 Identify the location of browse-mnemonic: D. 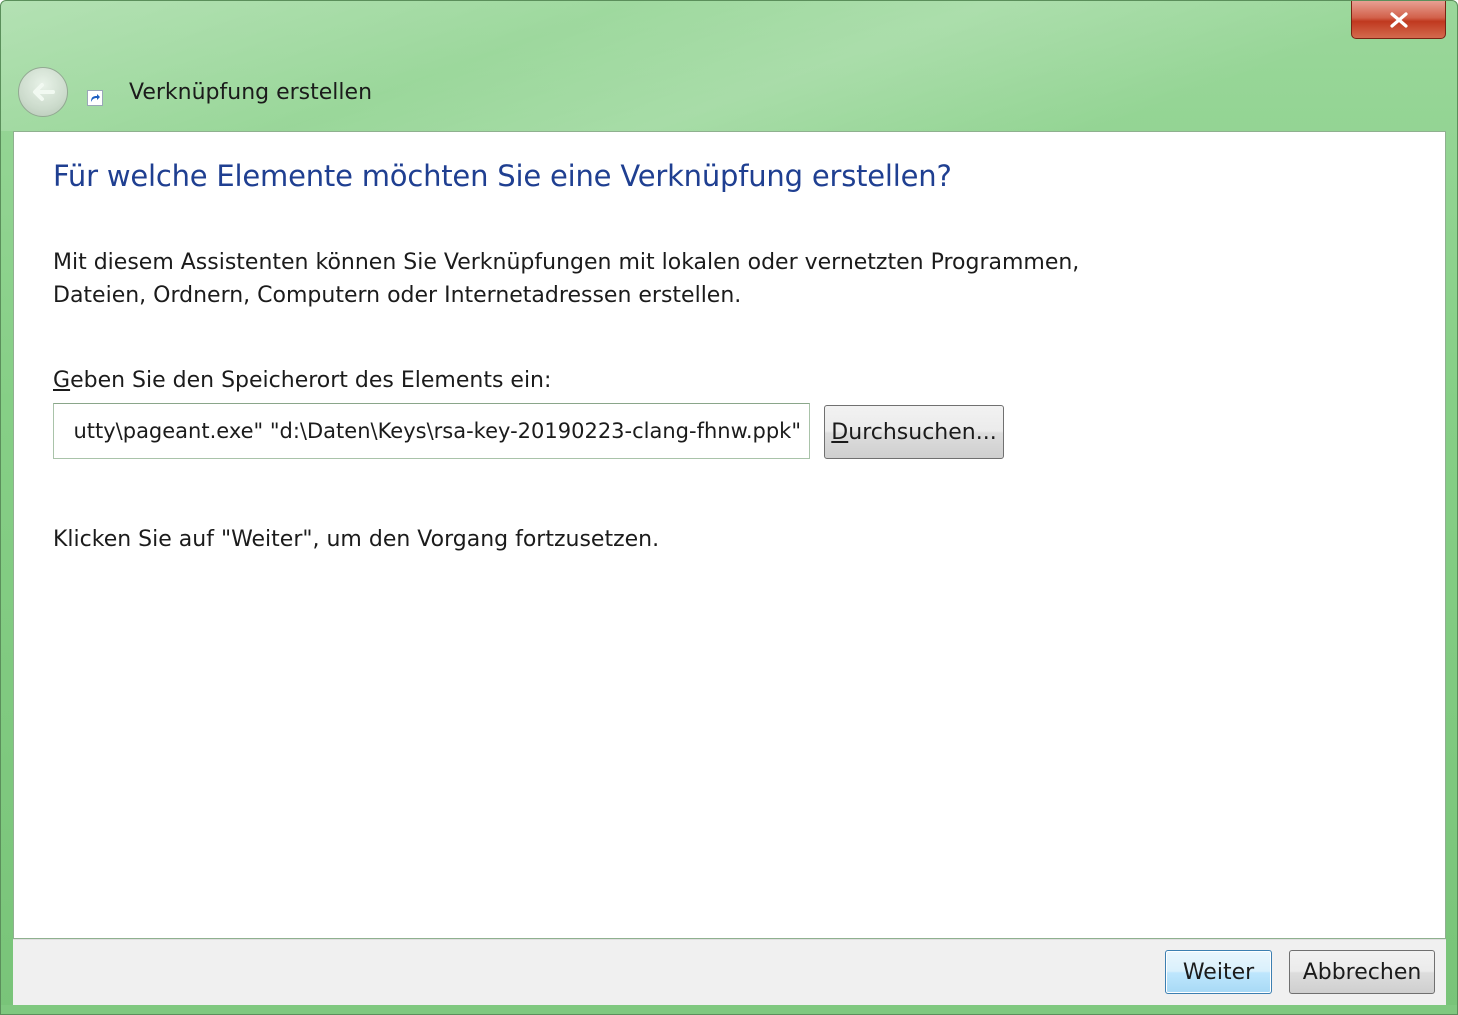
(840, 432).